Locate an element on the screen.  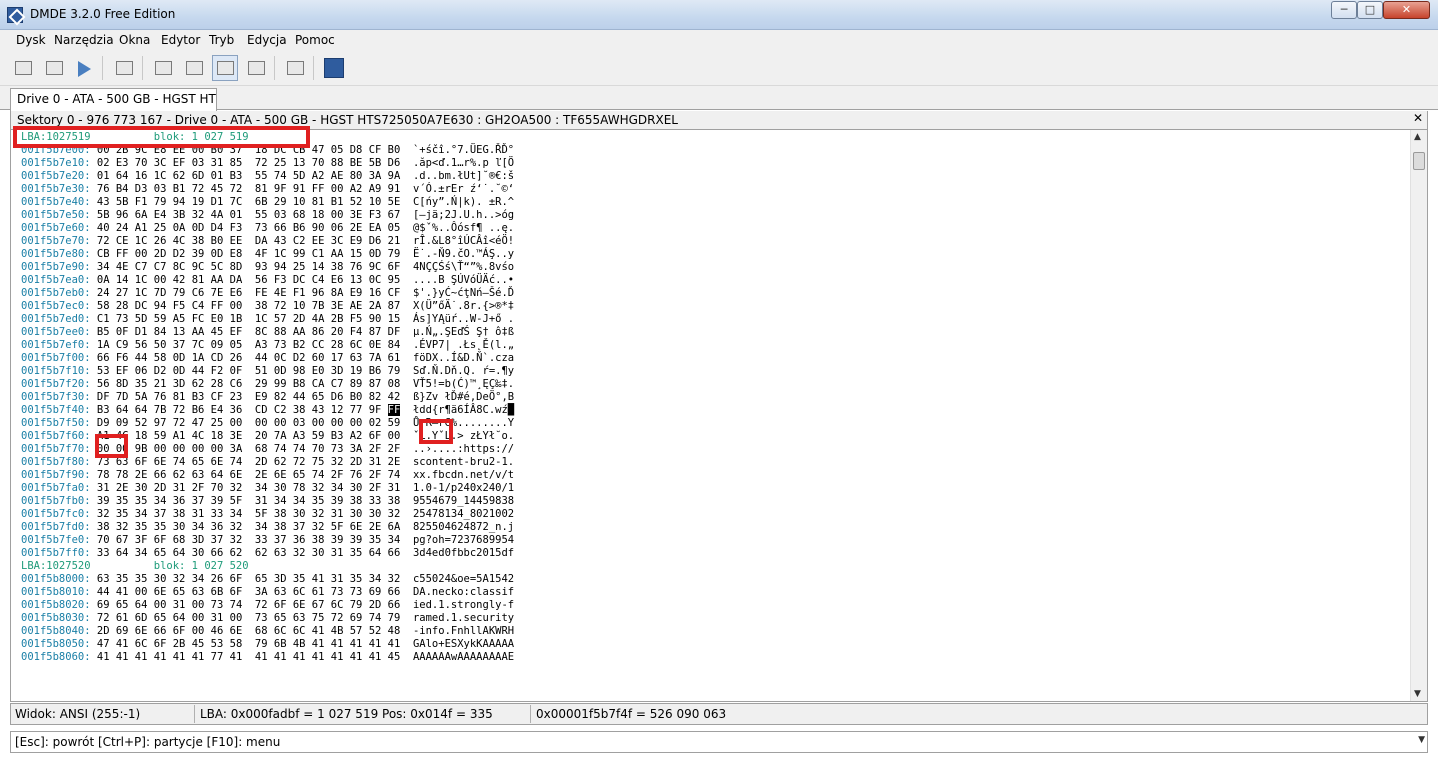
hex-row-ascii: c55024&oe=5A1542 is located at coordinates (463, 579).